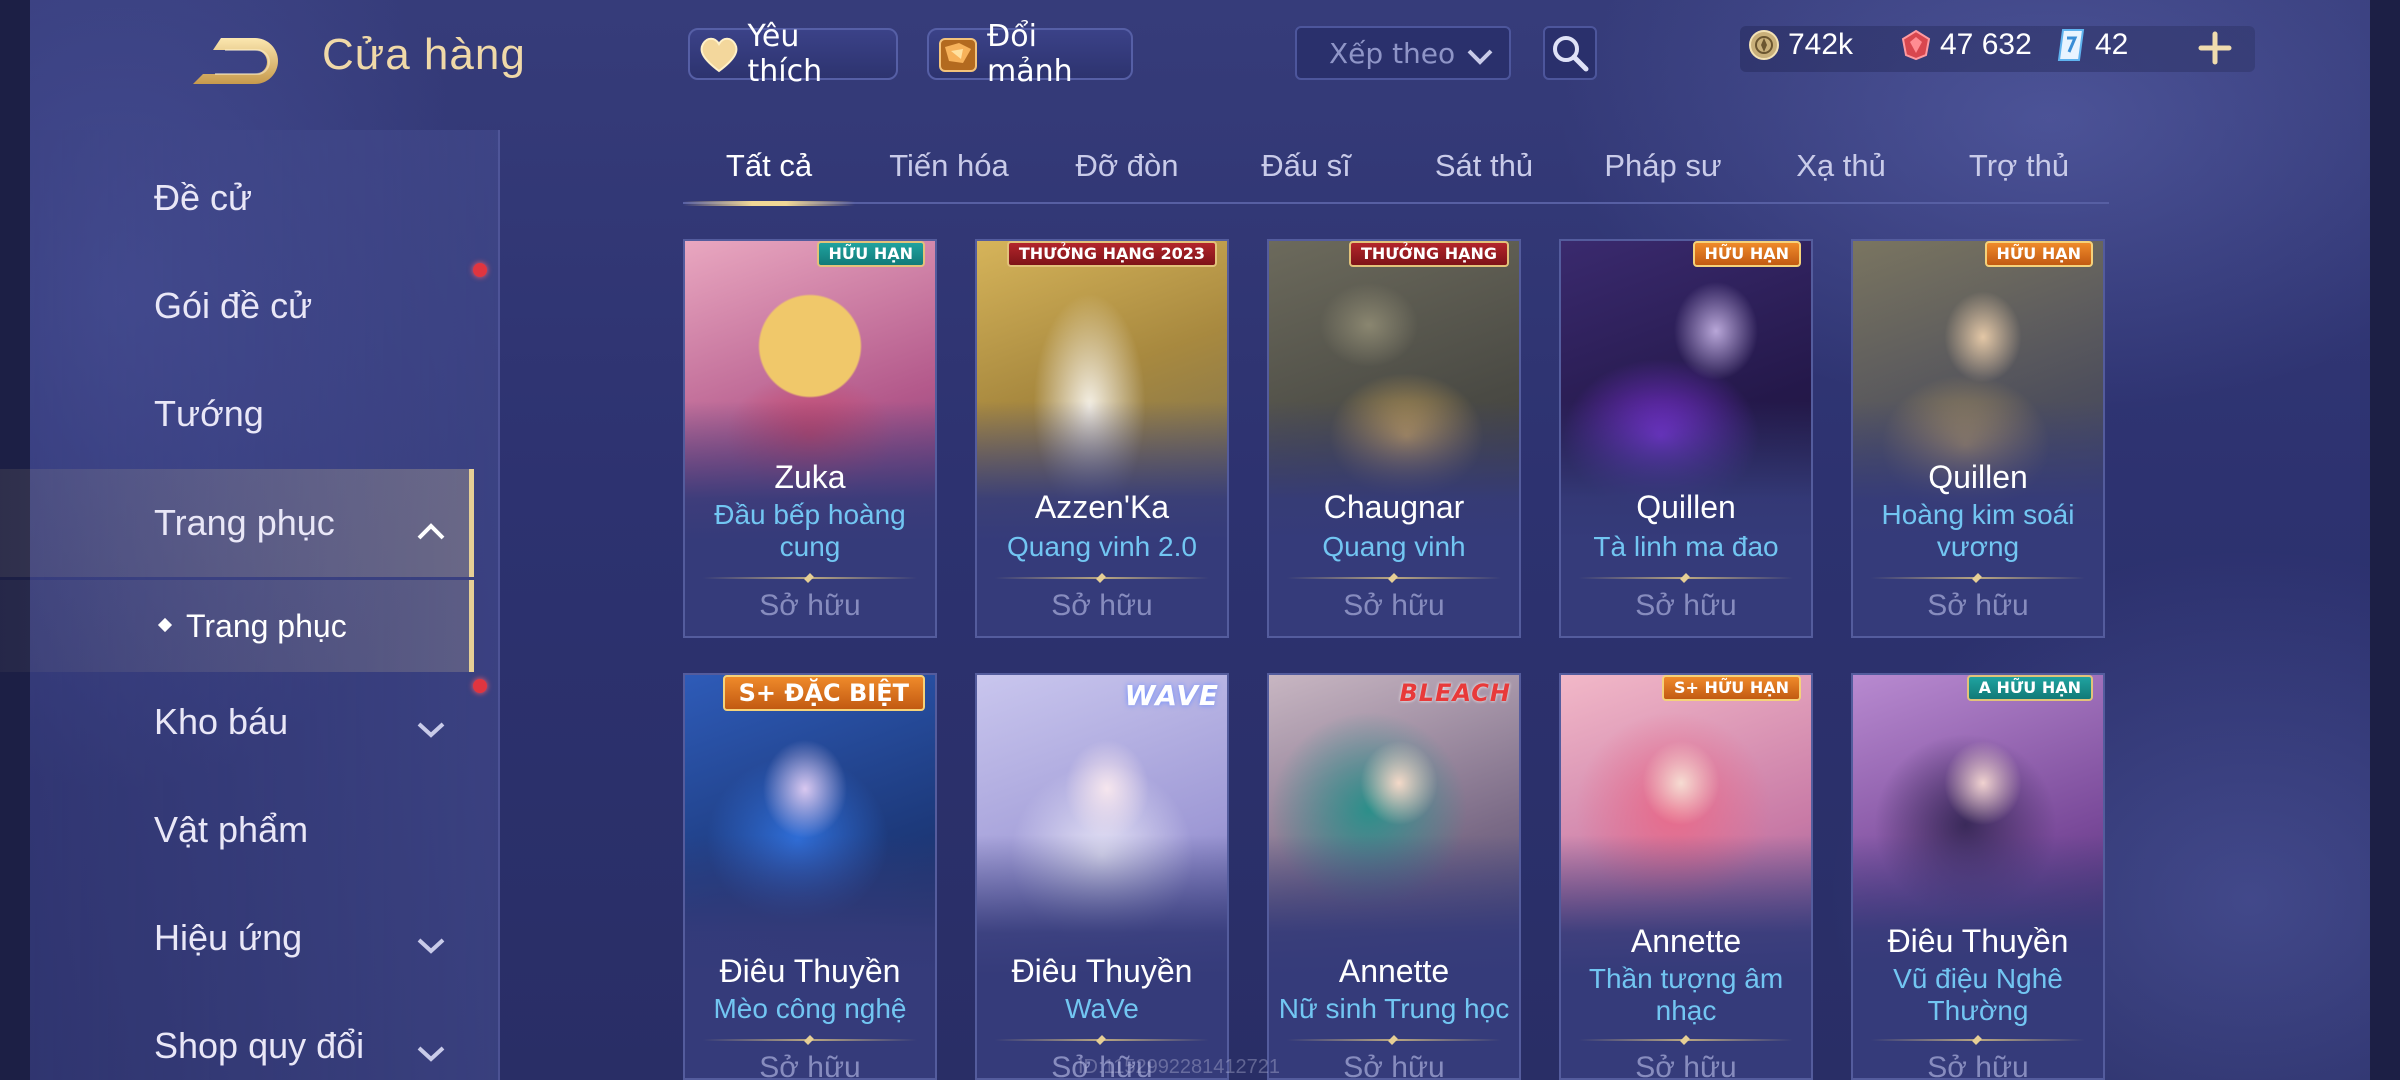 The image size is (2400, 1080). What do you see at coordinates (1663, 176) in the screenshot?
I see `tab-mage: Pháp sư` at bounding box center [1663, 176].